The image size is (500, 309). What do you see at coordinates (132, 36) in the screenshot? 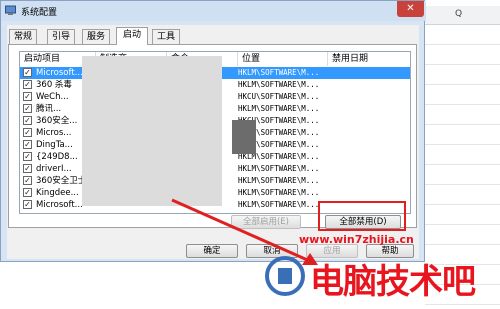
I see `tab-startup: 启动` at bounding box center [132, 36].